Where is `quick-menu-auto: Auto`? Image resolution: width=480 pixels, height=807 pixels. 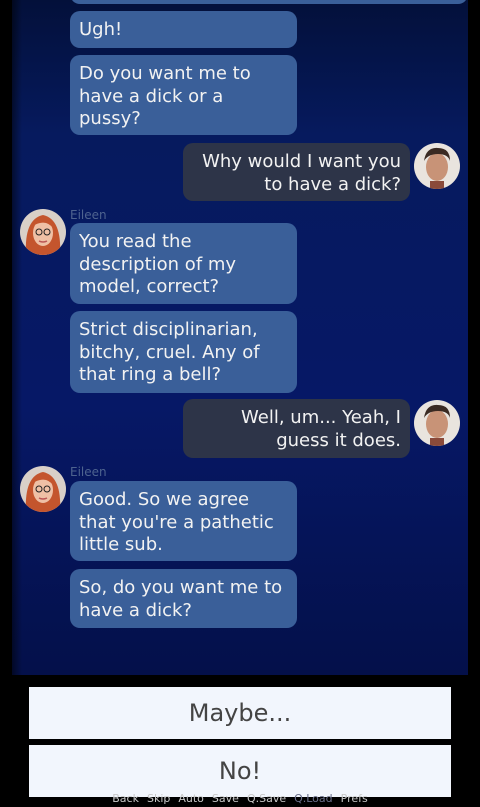
quick-menu-auto: Auto is located at coordinates (191, 799).